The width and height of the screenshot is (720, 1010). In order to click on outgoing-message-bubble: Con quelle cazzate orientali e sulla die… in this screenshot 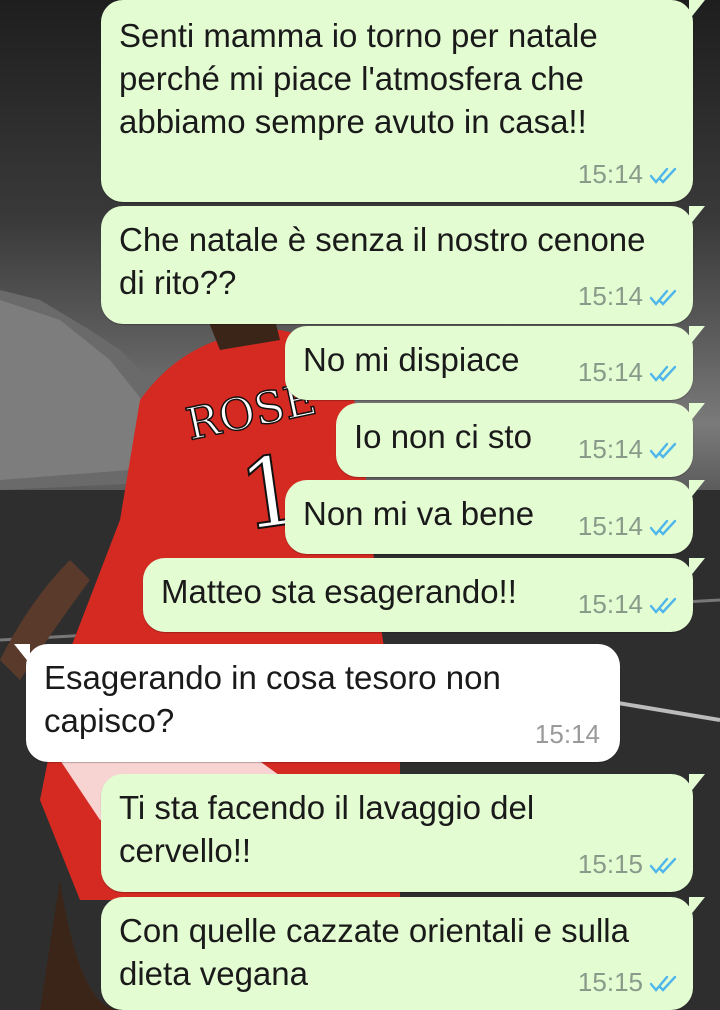, I will do `click(403, 953)`.